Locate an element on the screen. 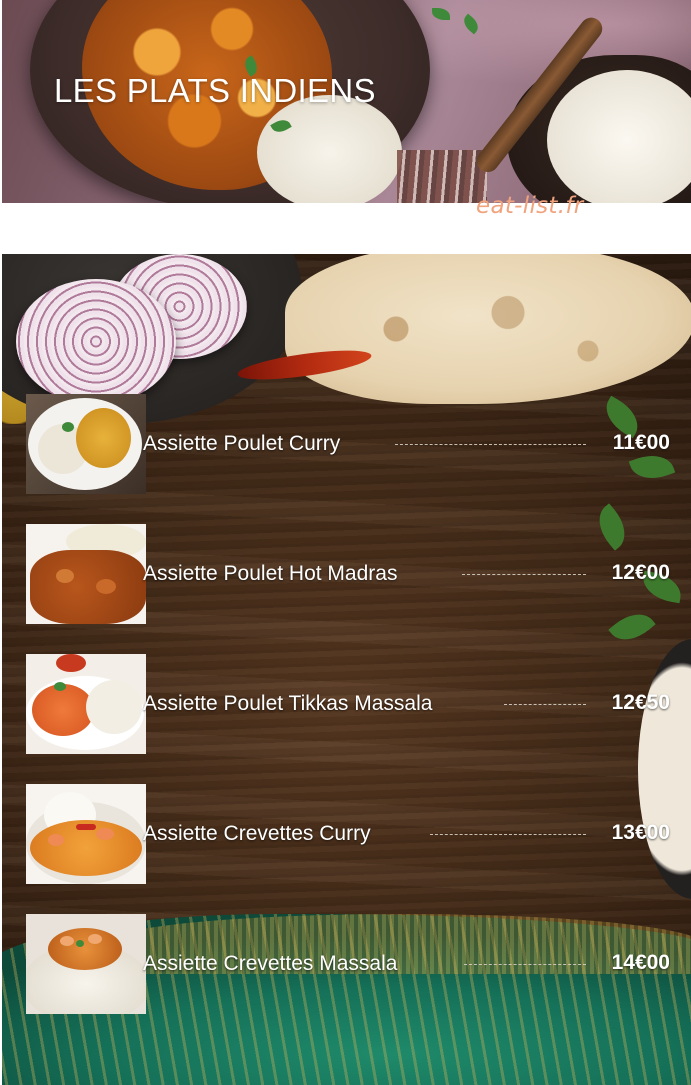  menu-item: Assiette Poulet Tikkas Massala 12€50 is located at coordinates (350, 704).